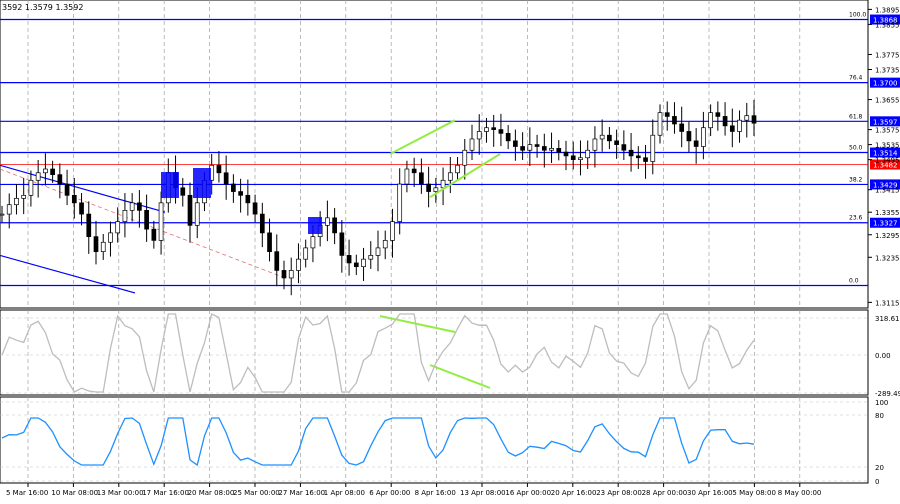 The width and height of the screenshot is (900, 504). Describe the element at coordinates (344, 493) in the screenshot. I see `x-tick-label: 1 Apr 08:00` at that location.